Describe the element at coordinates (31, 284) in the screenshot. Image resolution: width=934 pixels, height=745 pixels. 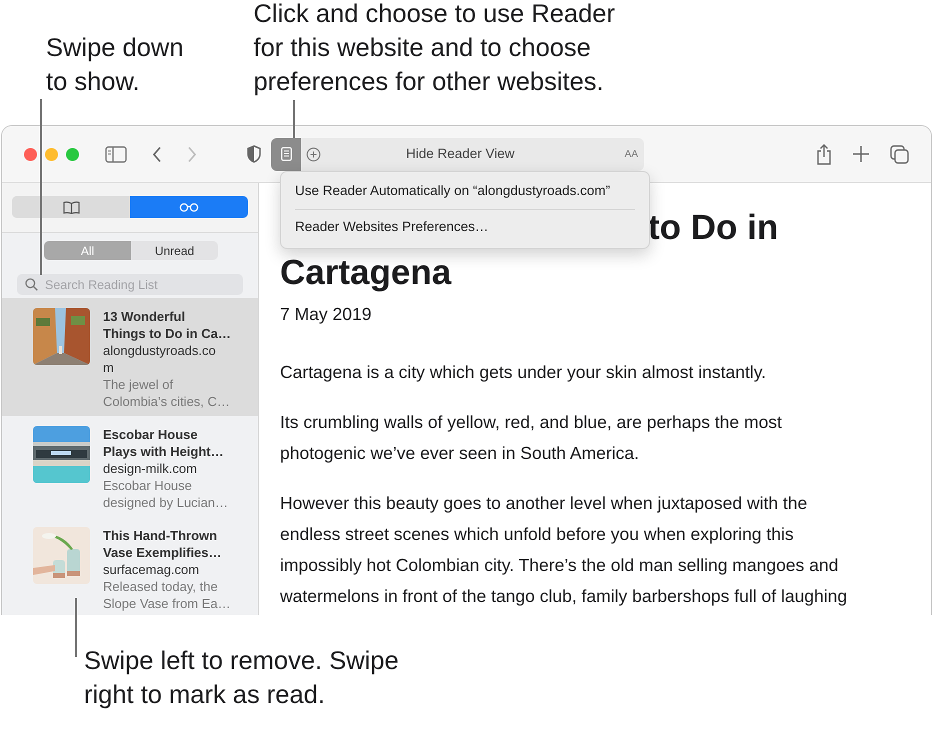
I see `search-icon` at that location.